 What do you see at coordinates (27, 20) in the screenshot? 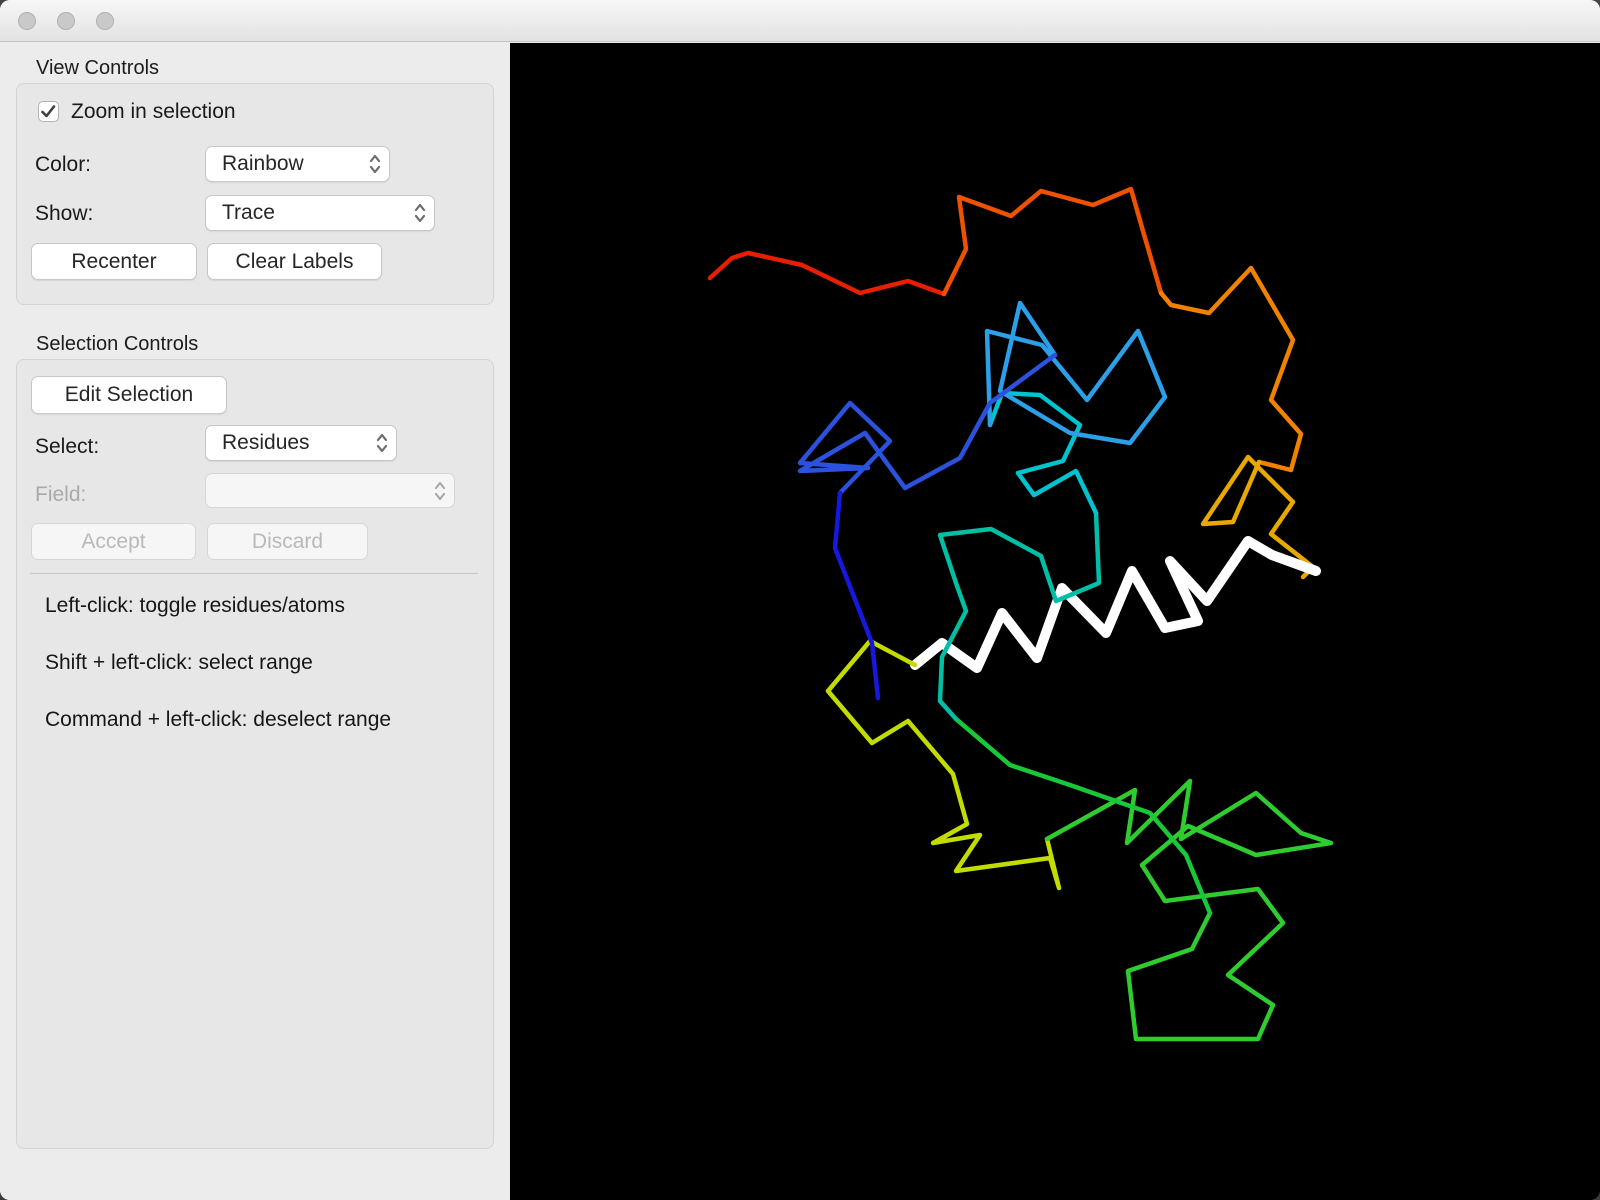
I see `close-button-icon` at bounding box center [27, 20].